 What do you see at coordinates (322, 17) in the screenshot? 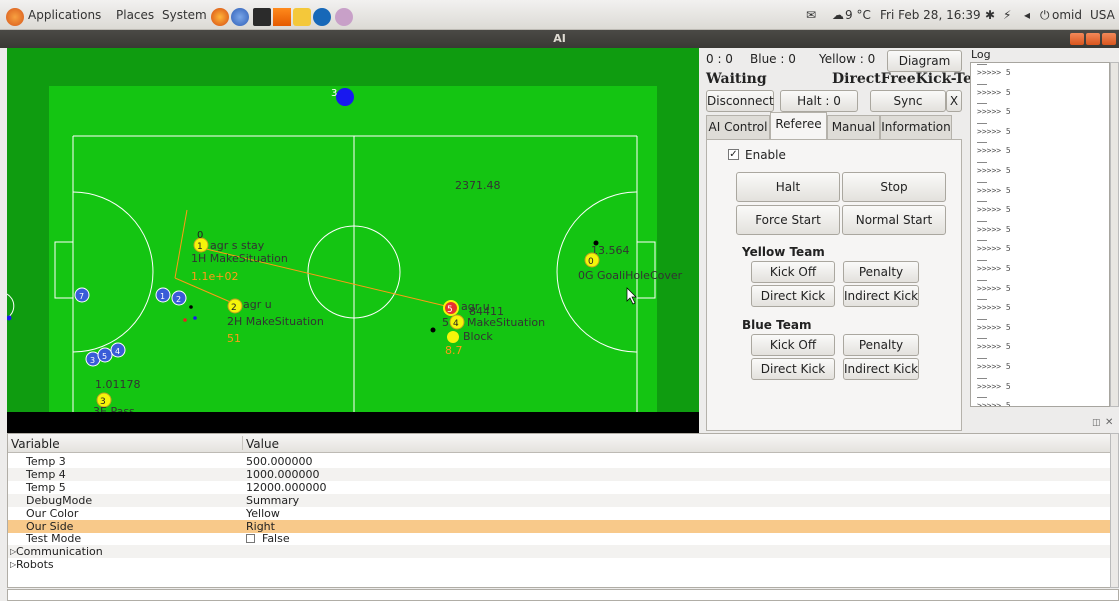
I see `headphones-icon` at bounding box center [322, 17].